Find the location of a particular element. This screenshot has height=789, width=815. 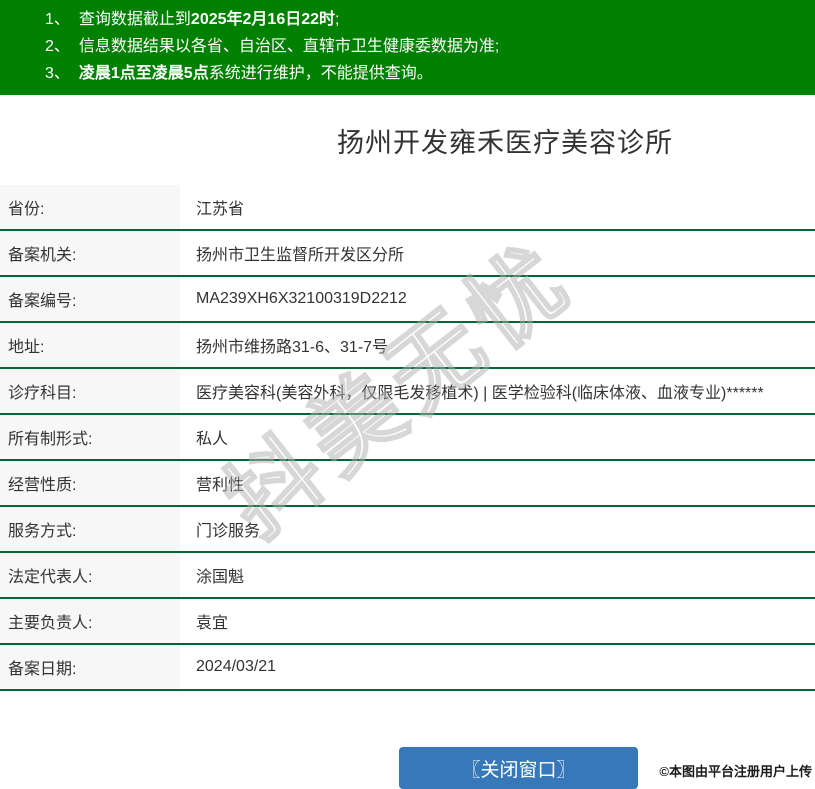

row-value: 江苏省 is located at coordinates (220, 209).